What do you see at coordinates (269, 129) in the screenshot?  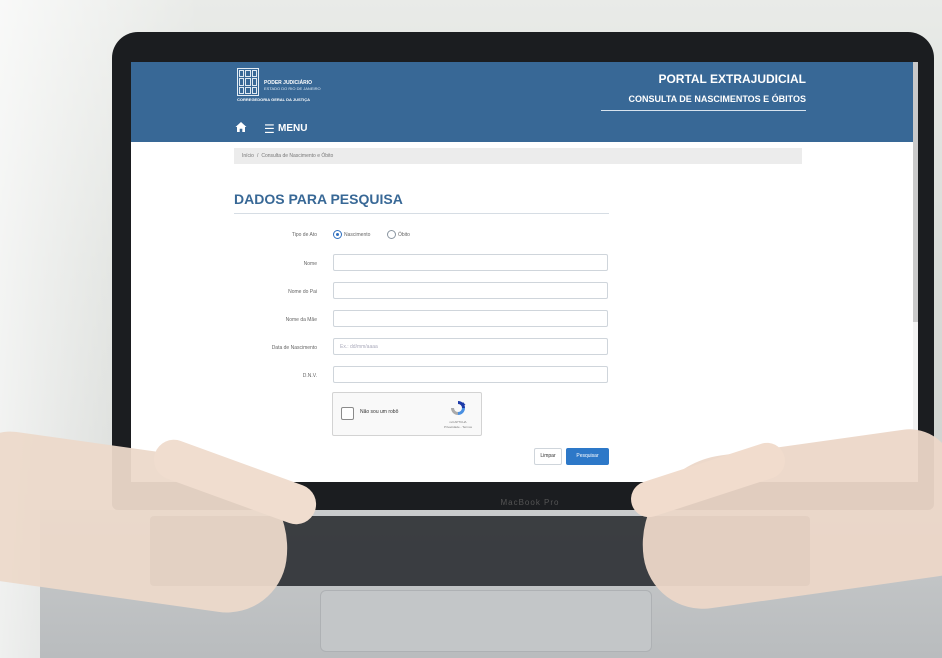 I see `hamburger-menu-icon: ☰` at bounding box center [269, 129].